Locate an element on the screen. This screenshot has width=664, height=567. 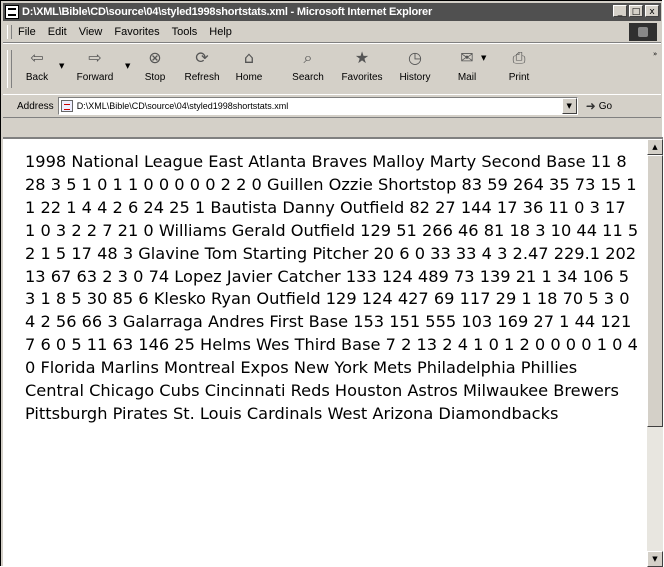
history-icon: ◷ is located at coordinates (415, 57).